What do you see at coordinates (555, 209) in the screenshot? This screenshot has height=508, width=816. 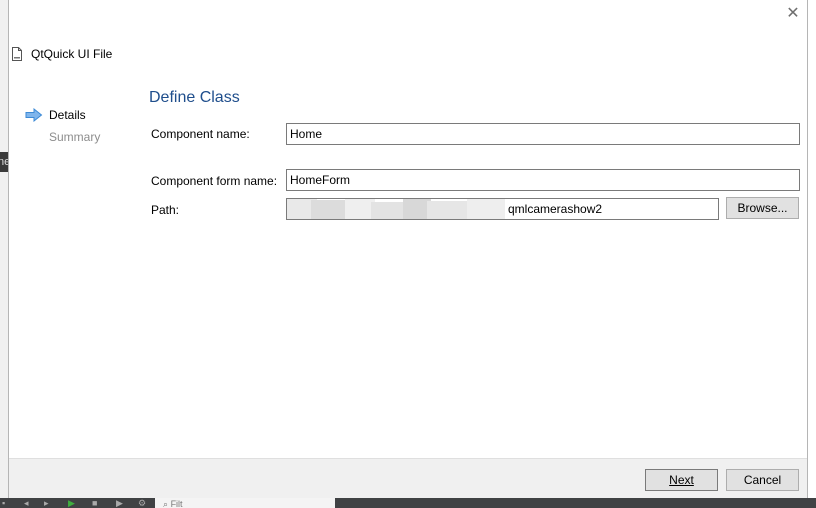 I see `path-value: qmlcamerashow2` at bounding box center [555, 209].